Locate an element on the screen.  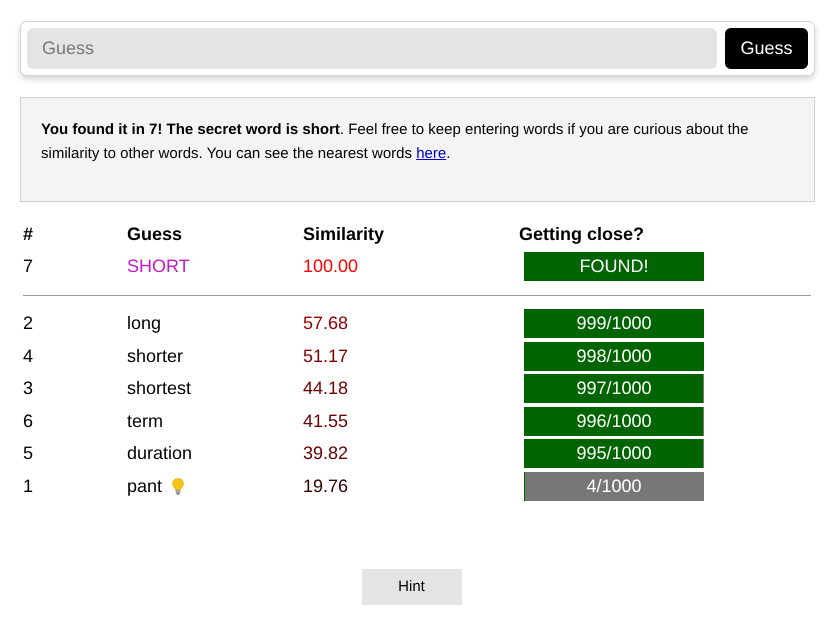
proximity-reading: 997/1000 is located at coordinates (614, 389).